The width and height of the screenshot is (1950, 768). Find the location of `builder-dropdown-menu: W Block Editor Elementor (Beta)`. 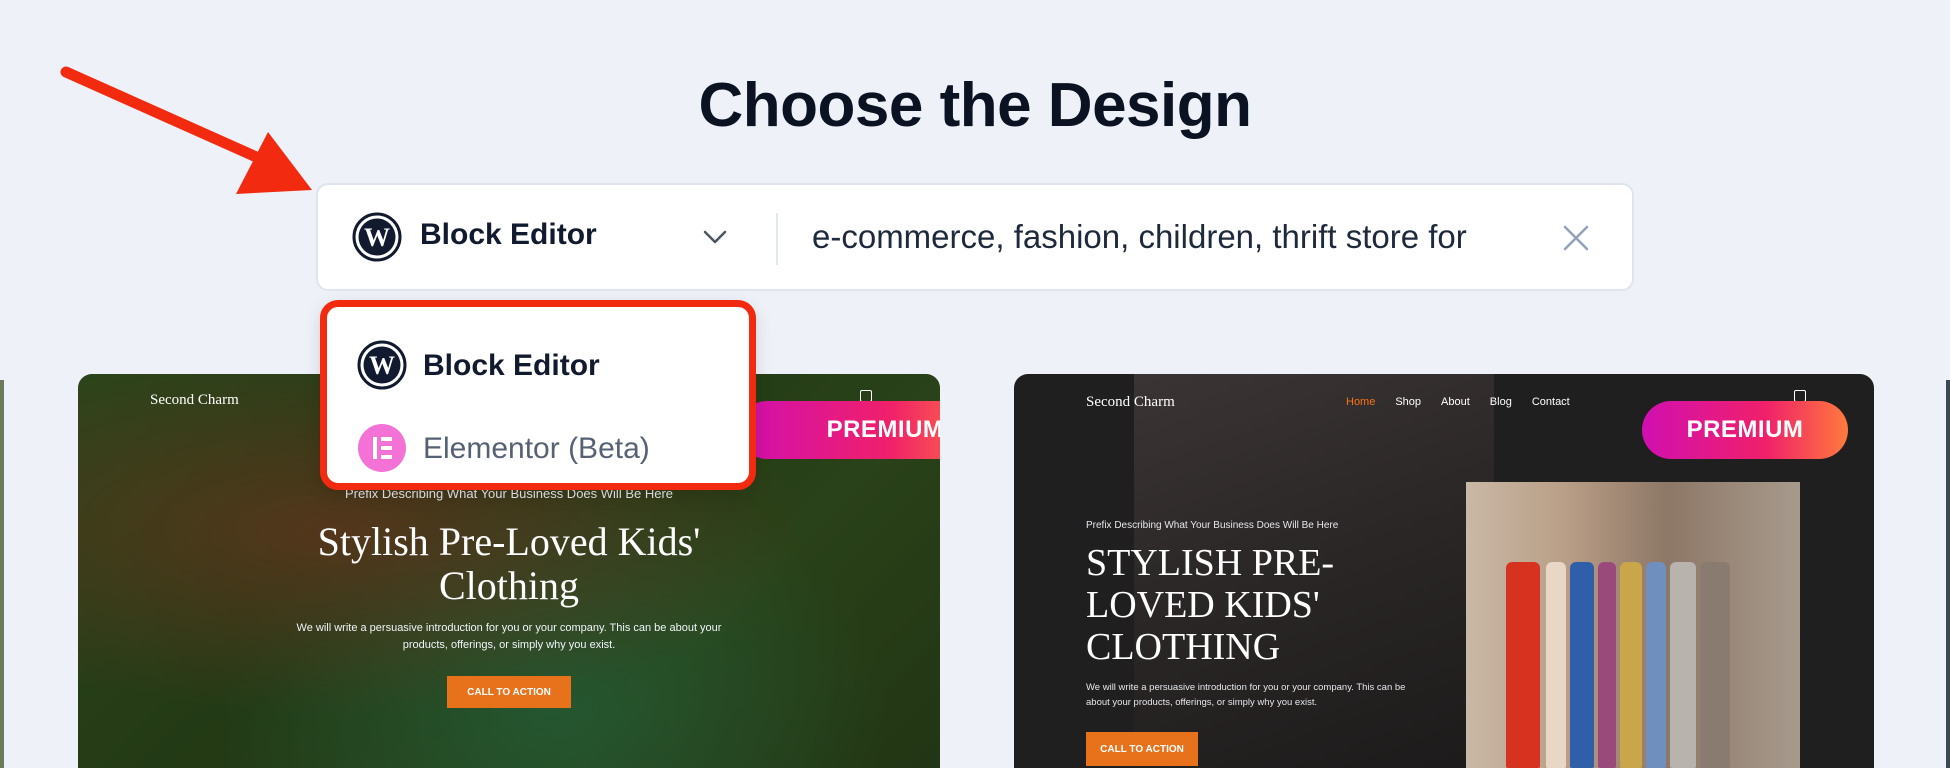

builder-dropdown-menu: W Block Editor Elementor (Beta) is located at coordinates (538, 395).